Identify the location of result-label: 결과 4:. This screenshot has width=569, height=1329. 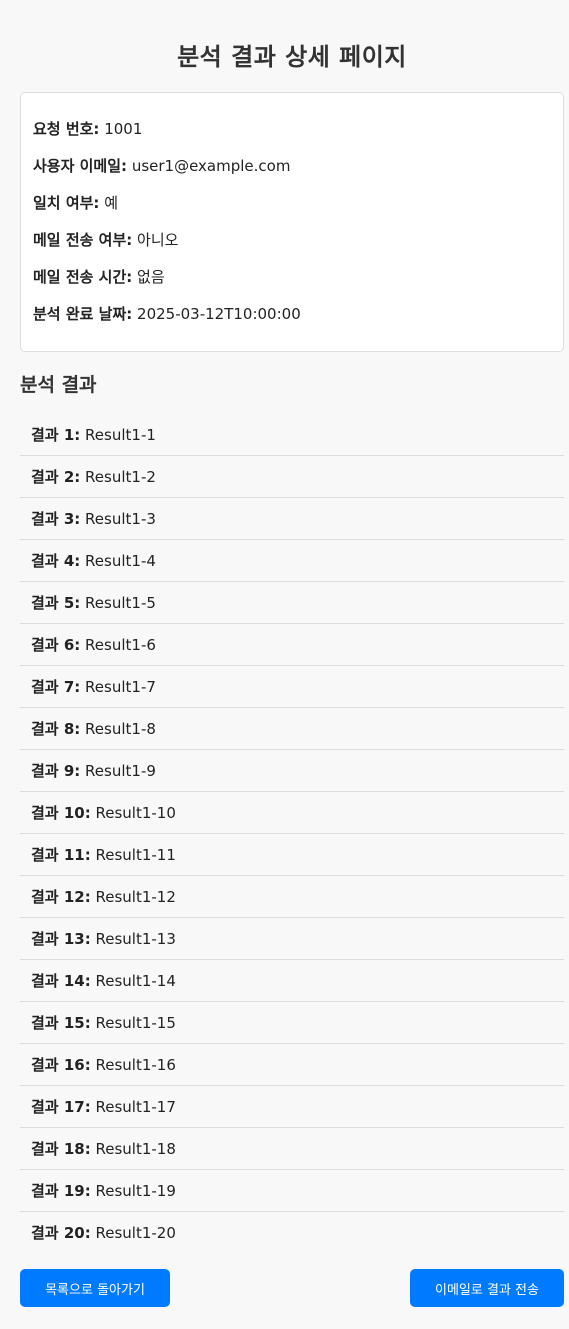
(56, 561).